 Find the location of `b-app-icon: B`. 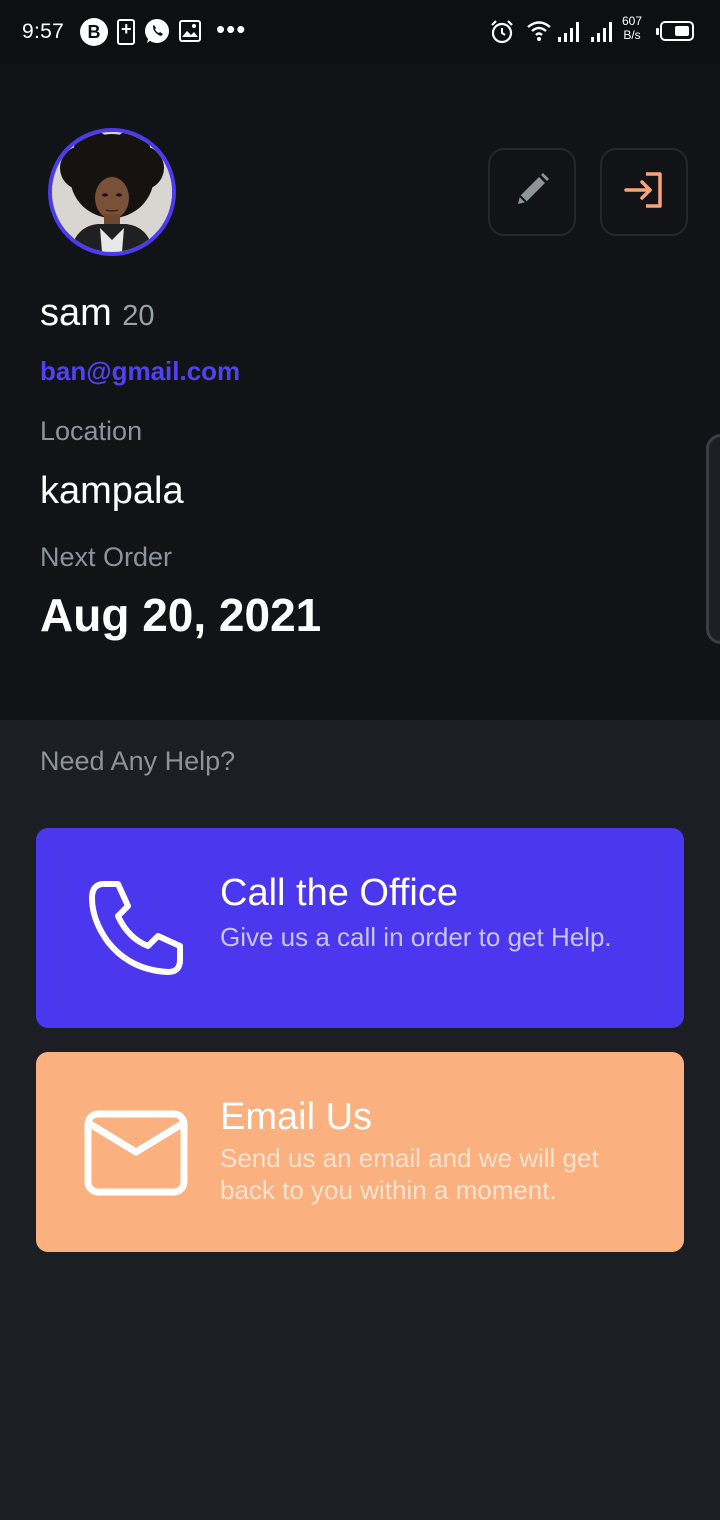

b-app-icon: B is located at coordinates (94, 32).